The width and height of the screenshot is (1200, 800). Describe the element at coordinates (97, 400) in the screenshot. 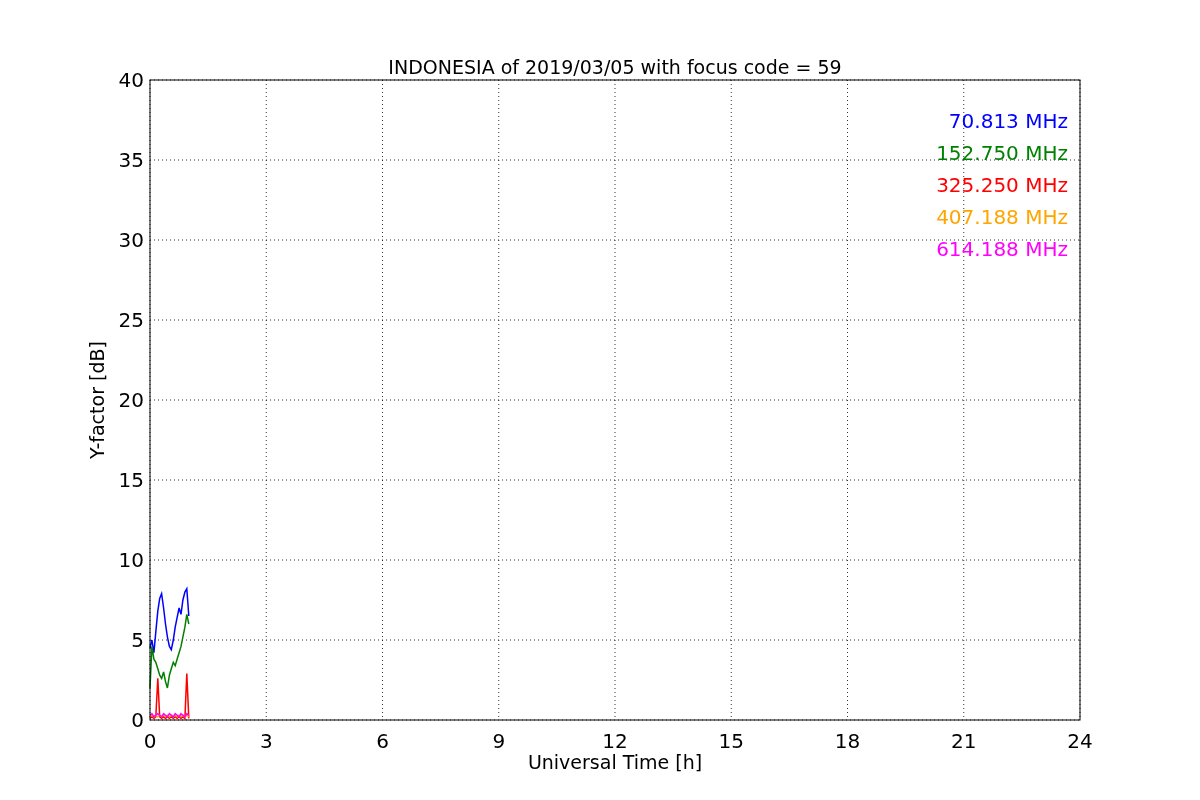

I see `y-axis-label: Y-factor [dB]` at that location.